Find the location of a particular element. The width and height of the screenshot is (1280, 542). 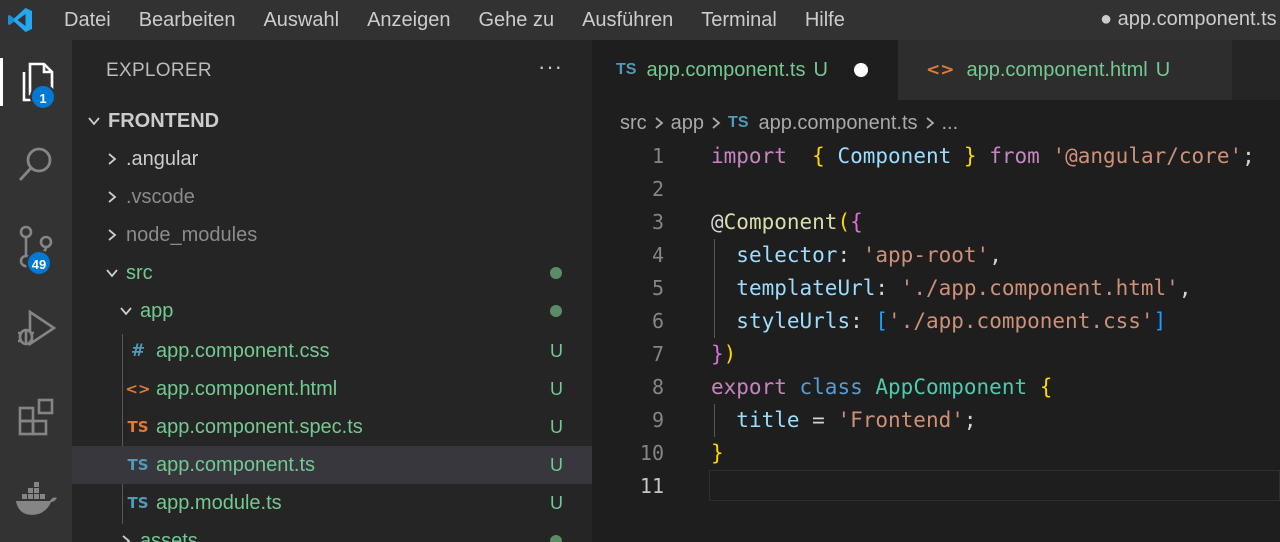

activity-bar: 1 49 is located at coordinates (36, 291).